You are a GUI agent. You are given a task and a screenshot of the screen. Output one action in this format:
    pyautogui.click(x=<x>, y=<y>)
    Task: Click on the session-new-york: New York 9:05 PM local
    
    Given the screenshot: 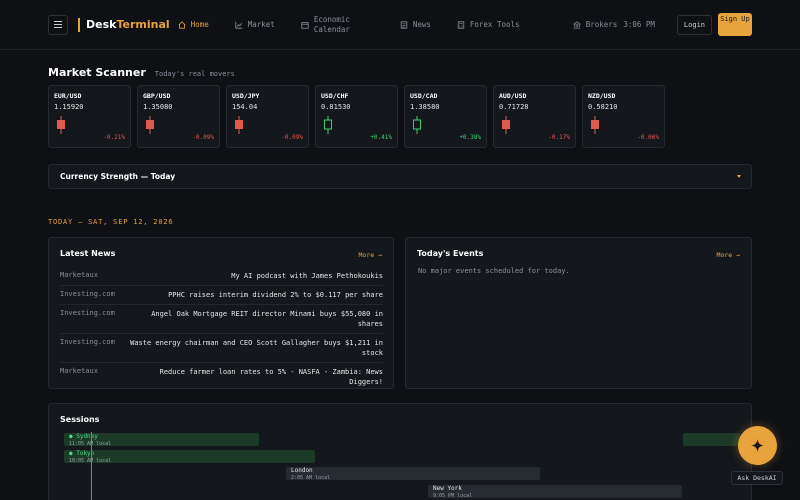 What is the action you would take?
    pyautogui.click(x=555, y=492)
    